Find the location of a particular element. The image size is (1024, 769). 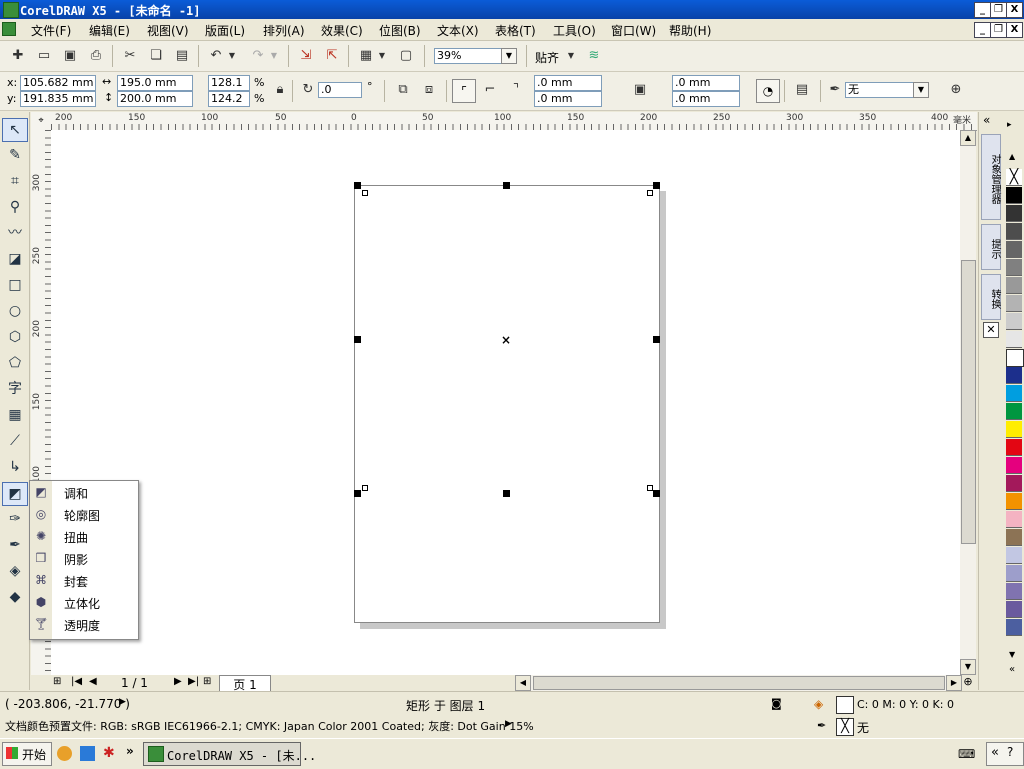

add-page-before-icon: ⊞ is located at coordinates (57, 681).